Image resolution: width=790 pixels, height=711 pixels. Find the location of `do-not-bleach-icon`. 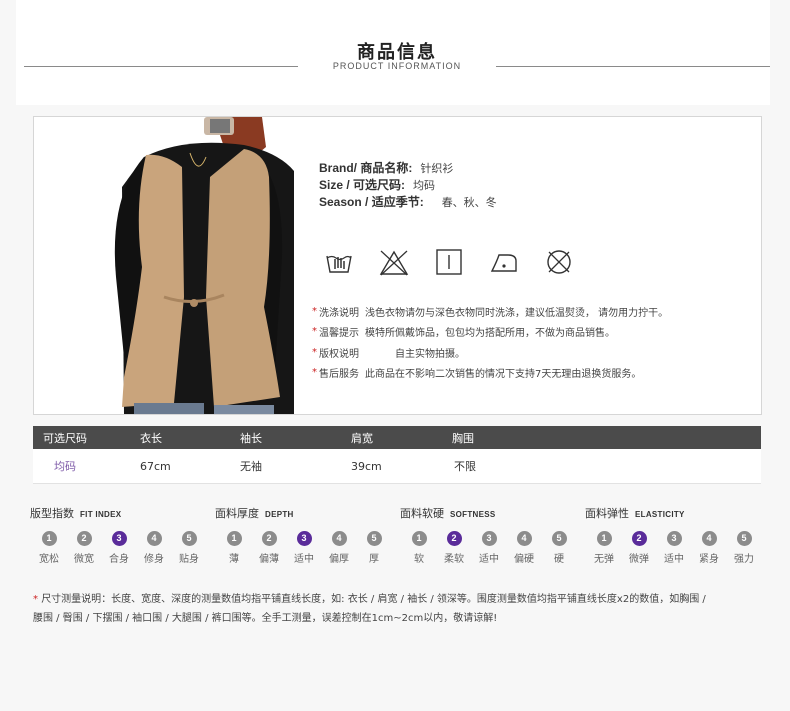

do-not-bleach-icon is located at coordinates (394, 263).